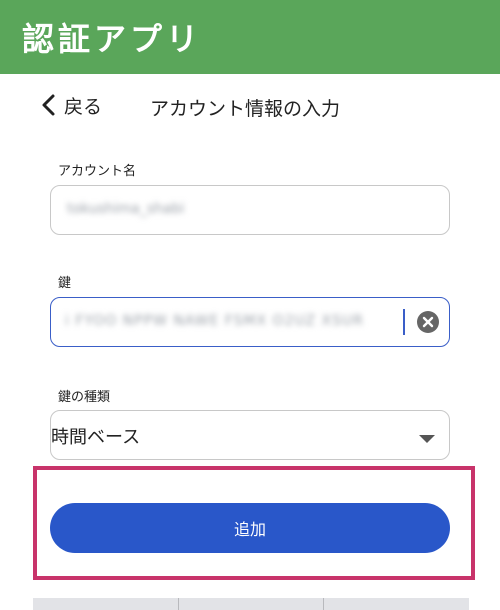 The height and width of the screenshot is (610, 500). Describe the element at coordinates (214, 321) in the screenshot. I see `key-value: i FYOO NPPW NAWE FSMX O2UZ XSUR` at that location.